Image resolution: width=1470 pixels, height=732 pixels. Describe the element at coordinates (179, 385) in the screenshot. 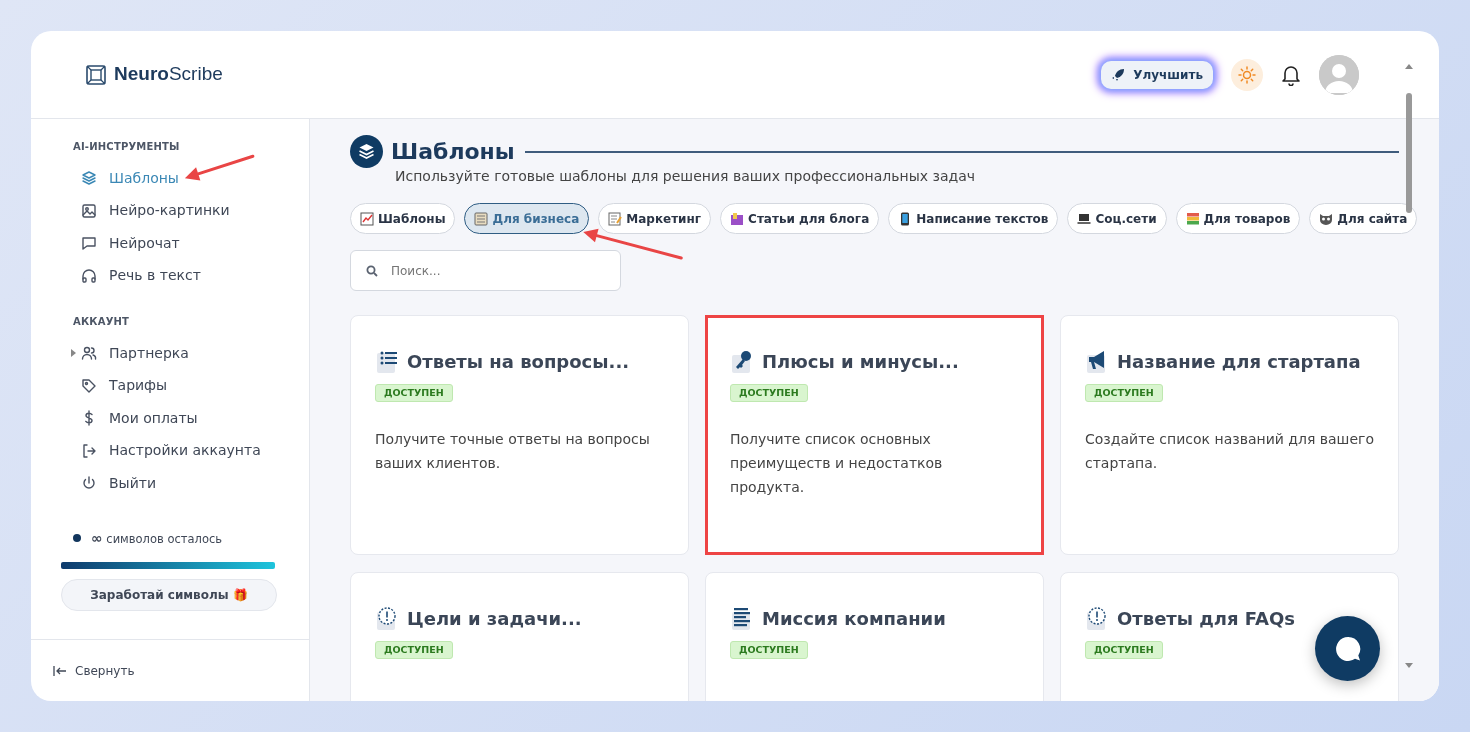

I see `sidebar-item: Тарифы` at that location.